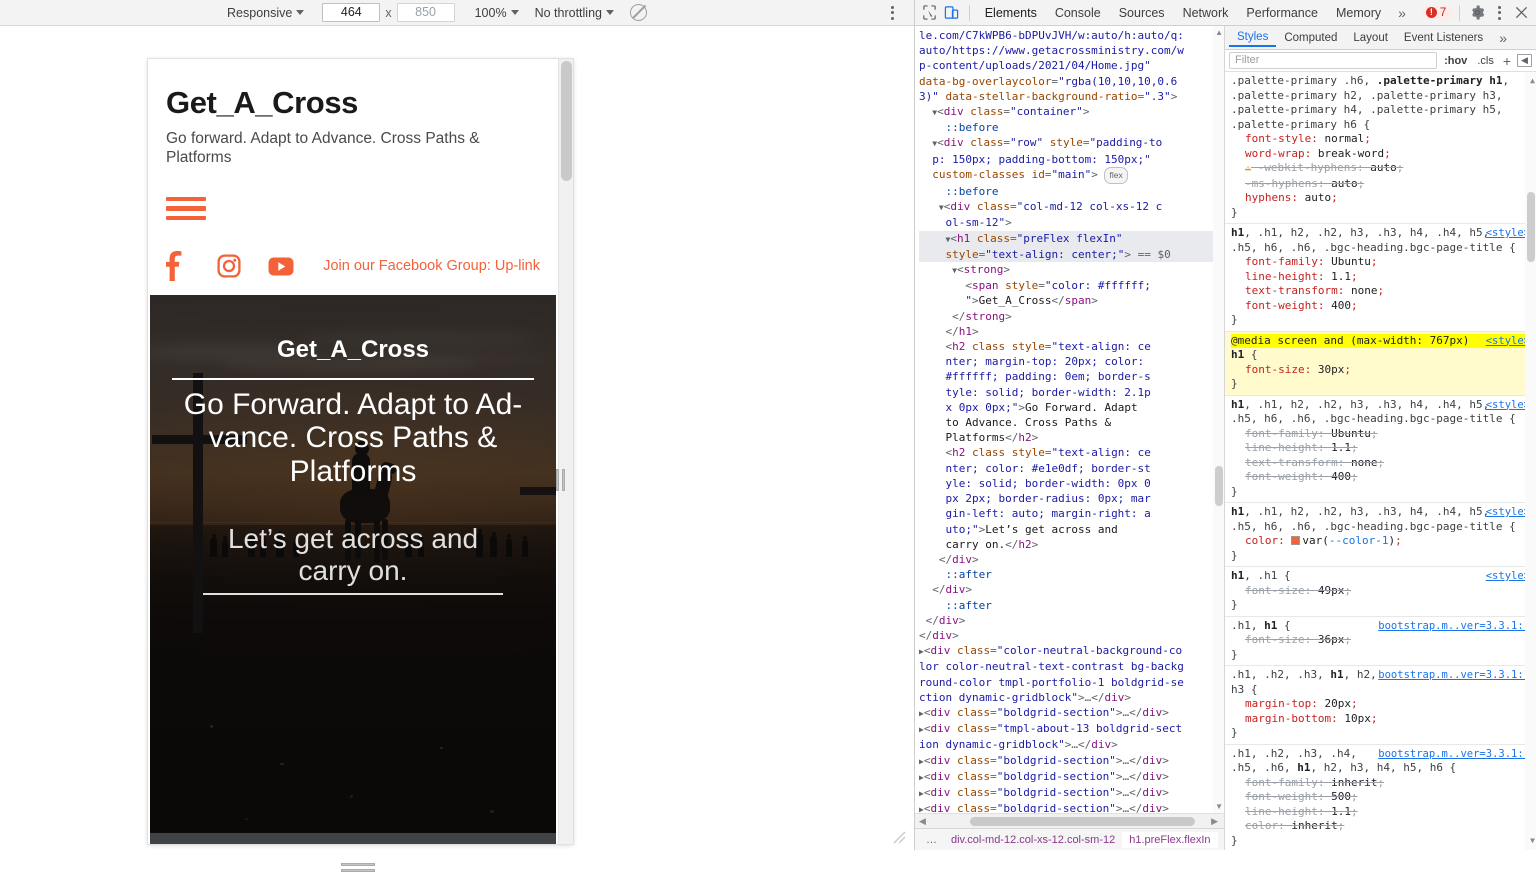  What do you see at coordinates (1071, 437) in the screenshot?
I see `dom-tree-line: Platforms</h2>` at bounding box center [1071, 437].